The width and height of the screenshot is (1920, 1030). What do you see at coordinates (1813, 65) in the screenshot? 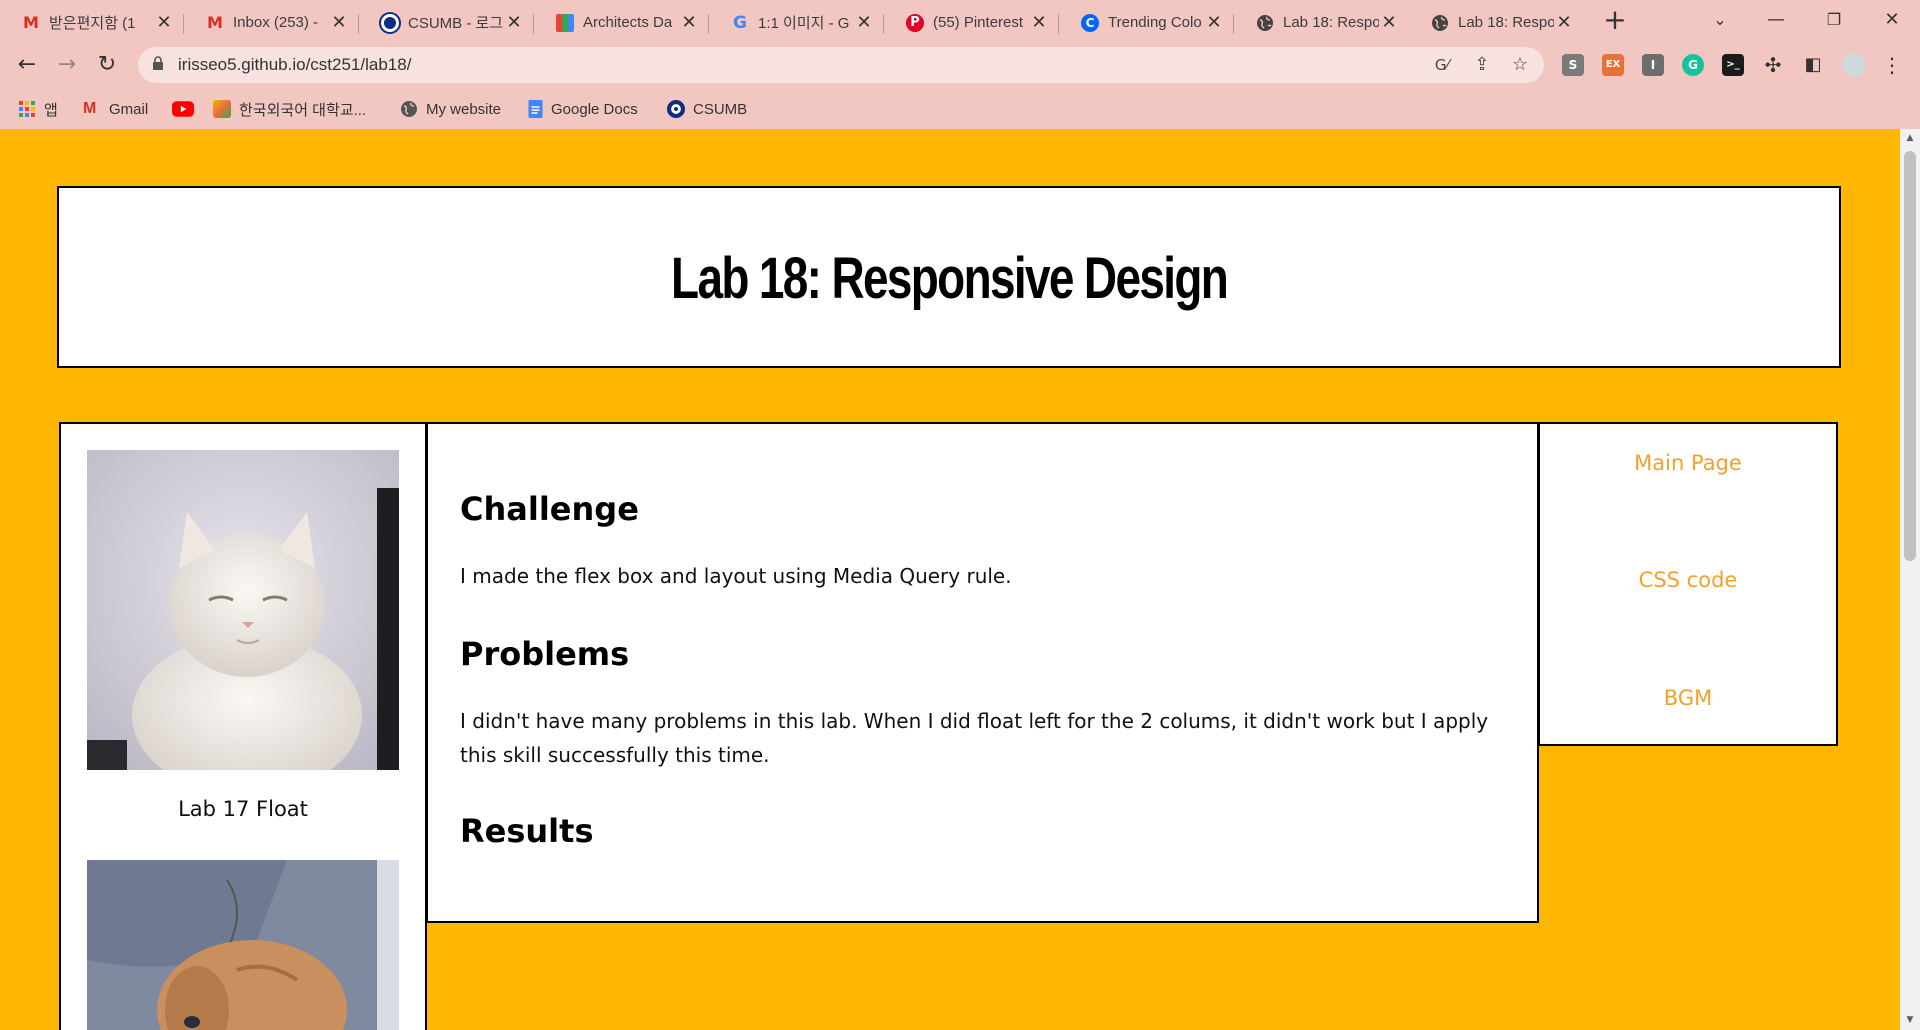
I see `side-panel-icon: ◧` at bounding box center [1813, 65].